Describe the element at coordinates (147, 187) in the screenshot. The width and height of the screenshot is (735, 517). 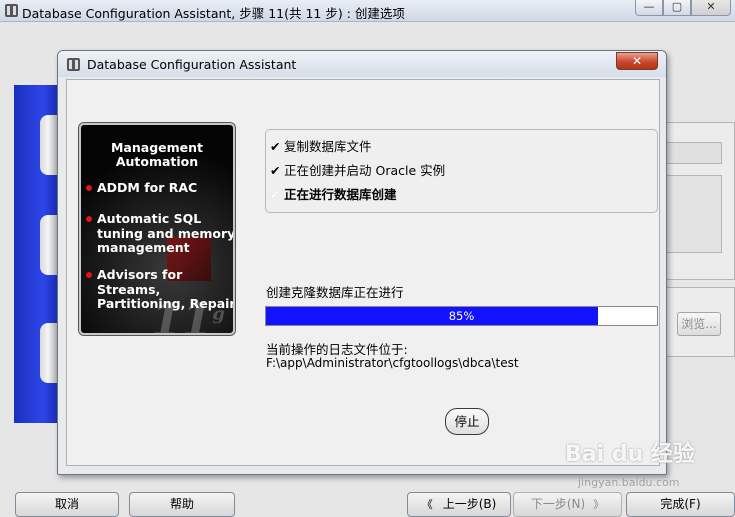
I see `feature-item-line: ADDM for RAC` at that location.